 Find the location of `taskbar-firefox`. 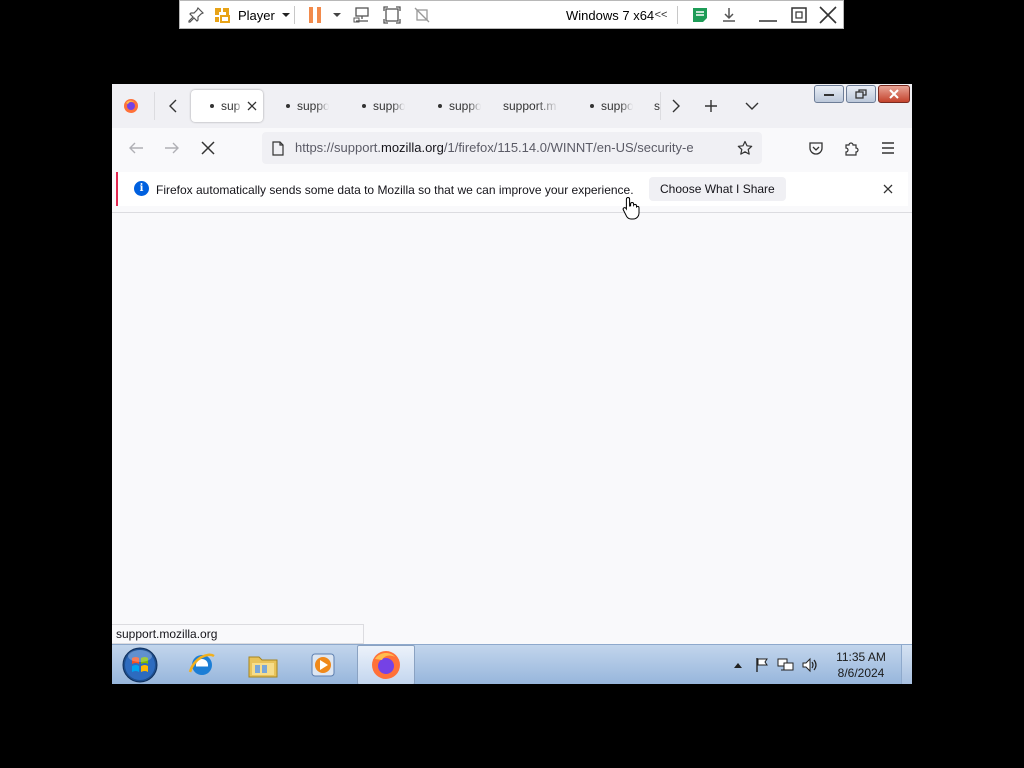

taskbar-firefox is located at coordinates (386, 664).